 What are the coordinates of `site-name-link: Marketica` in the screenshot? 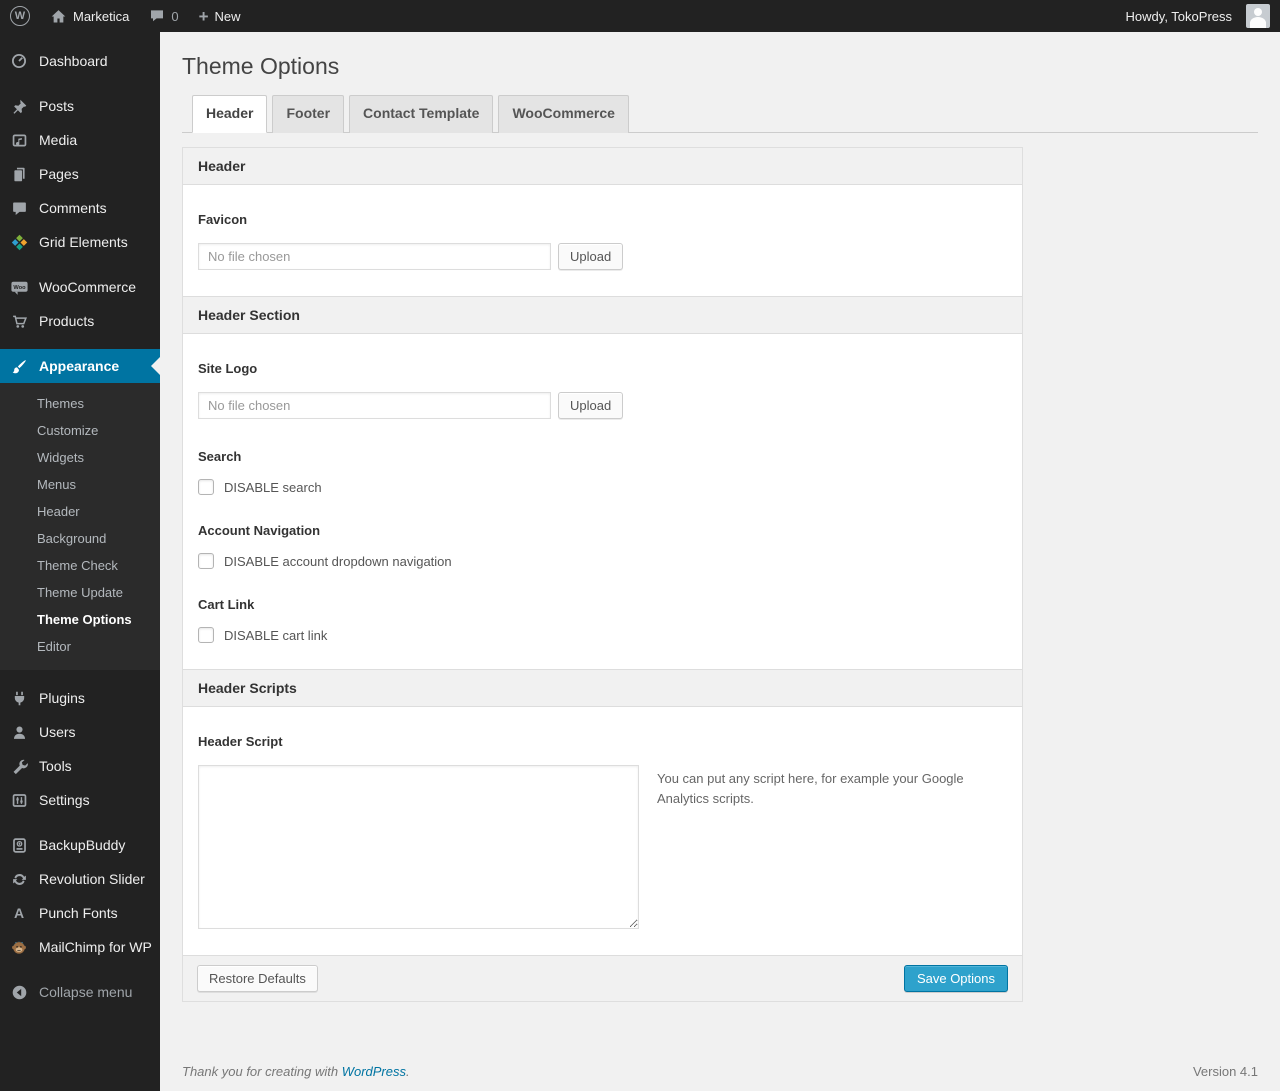 It's located at (89, 16).